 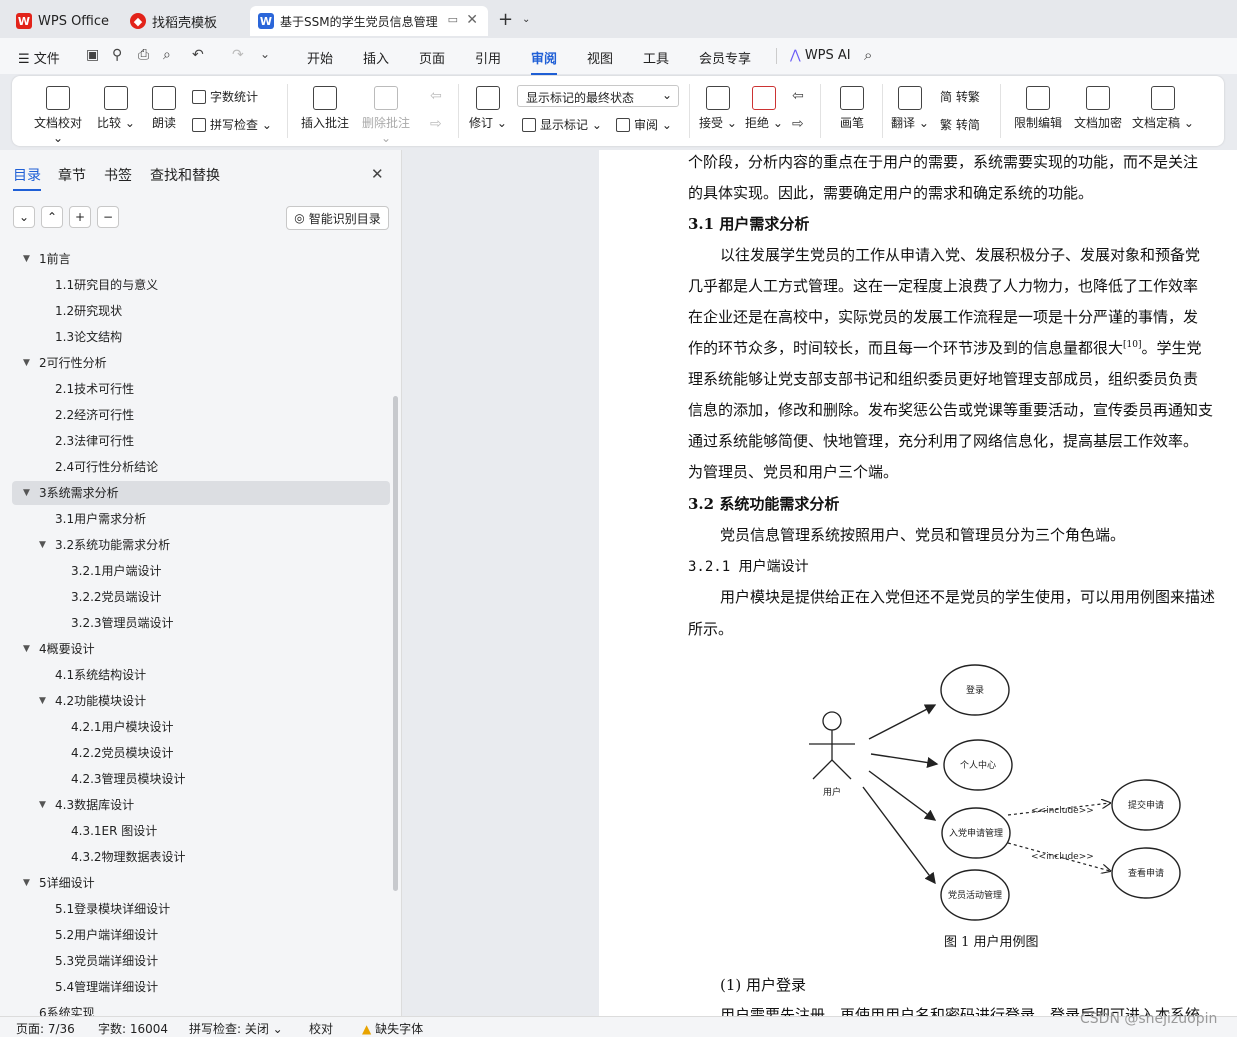 What do you see at coordinates (88, 311) in the screenshot?
I see `toc-item: 1.2研究现状` at bounding box center [88, 311].